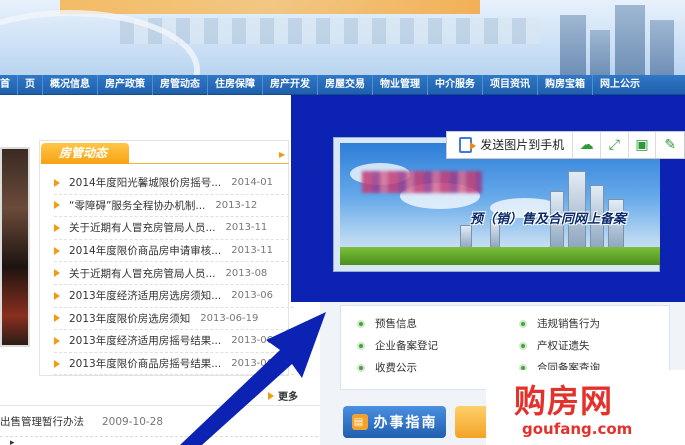 The image size is (685, 445). I want to click on tower, so click(466, 237).